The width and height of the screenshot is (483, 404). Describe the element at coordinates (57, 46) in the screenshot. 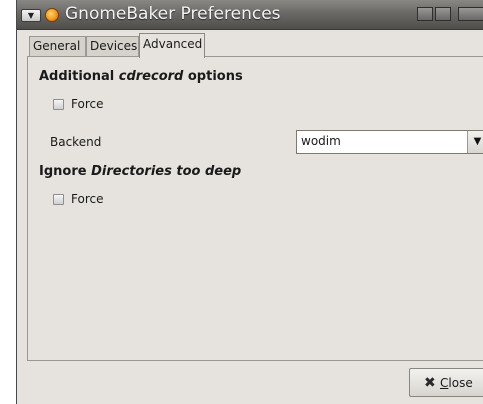

I see `tab-general: General` at that location.